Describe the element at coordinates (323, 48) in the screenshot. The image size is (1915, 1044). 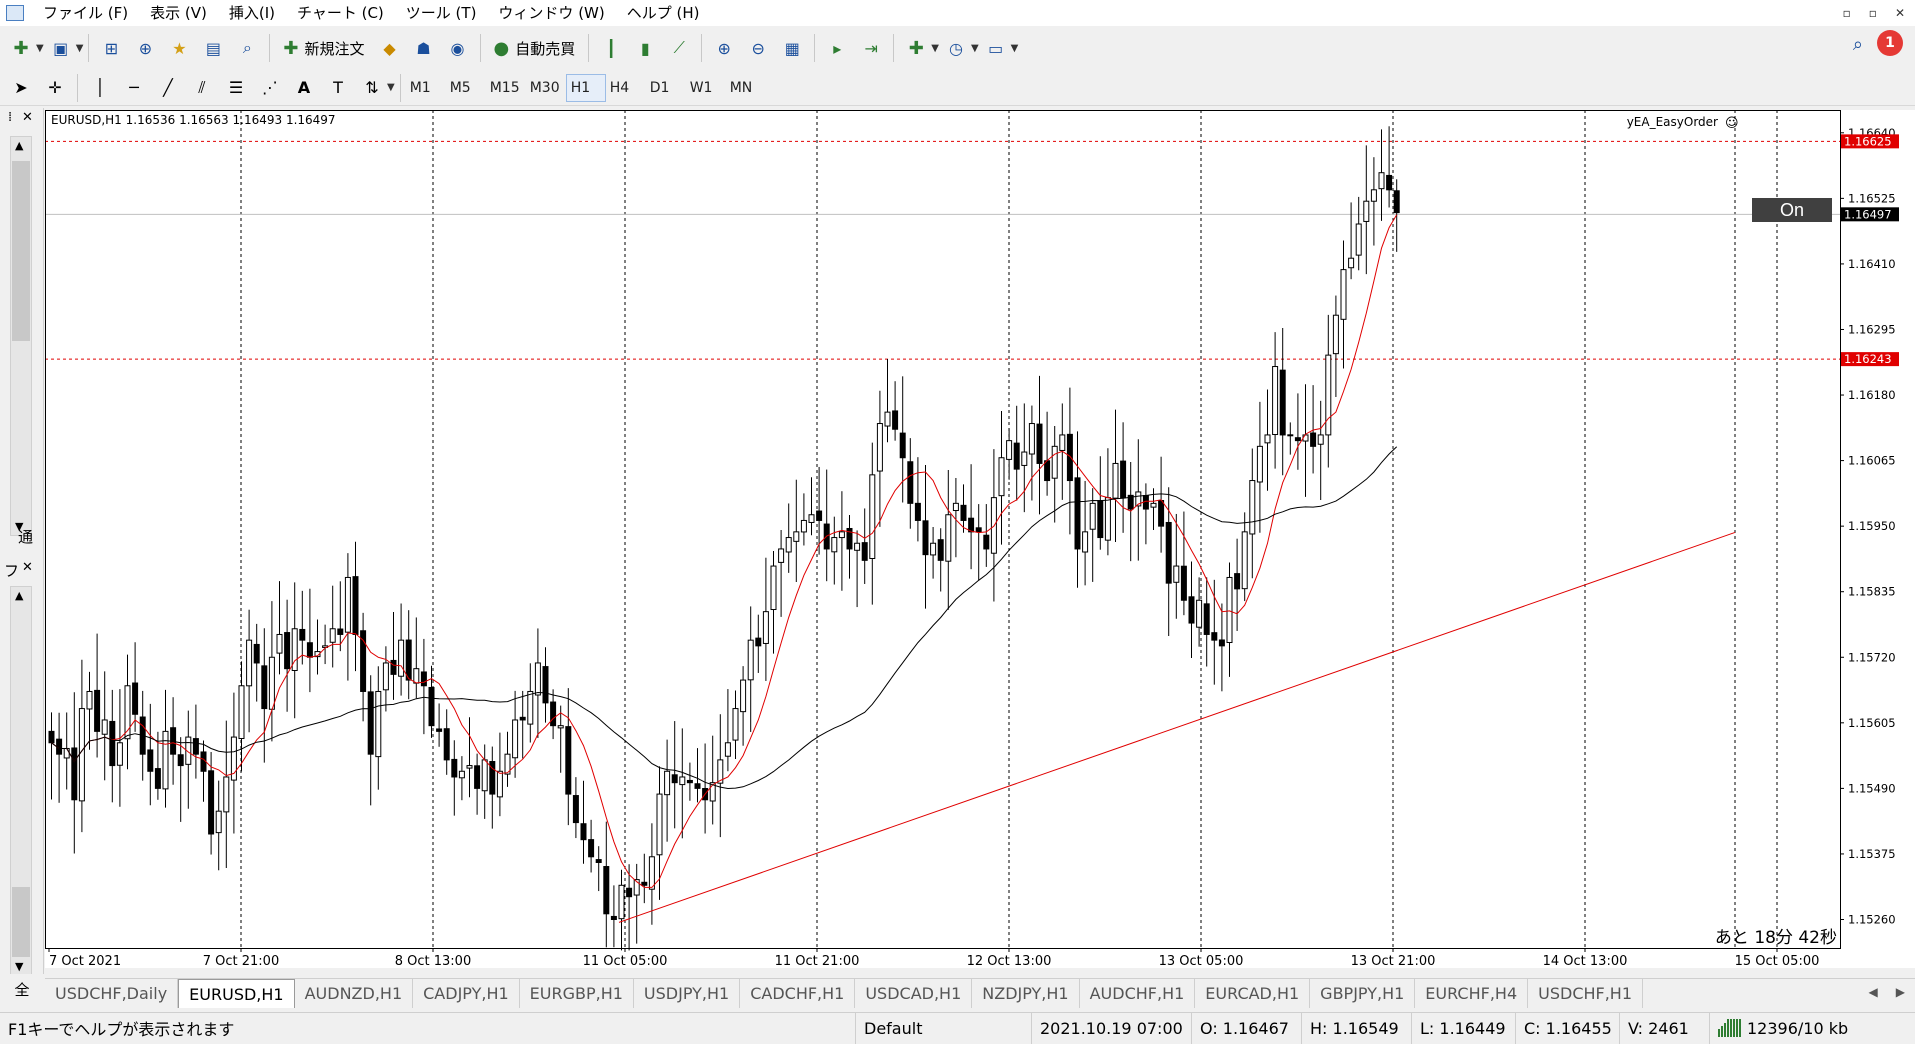
I see `new-order-button: ✚ 新規注文` at that location.